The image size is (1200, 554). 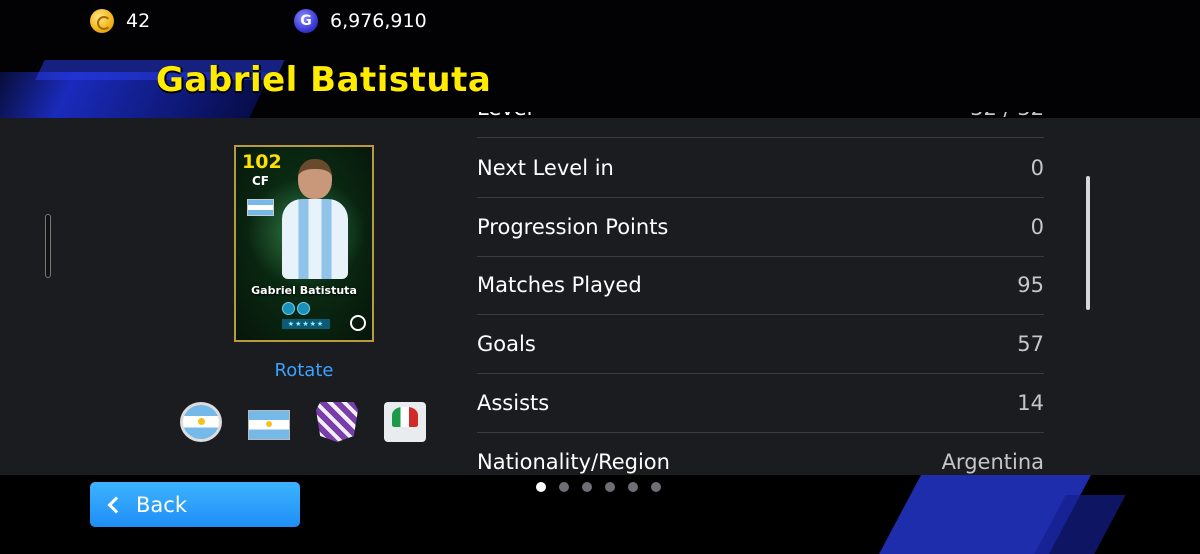 I want to click on card-badges, so click(x=296, y=308).